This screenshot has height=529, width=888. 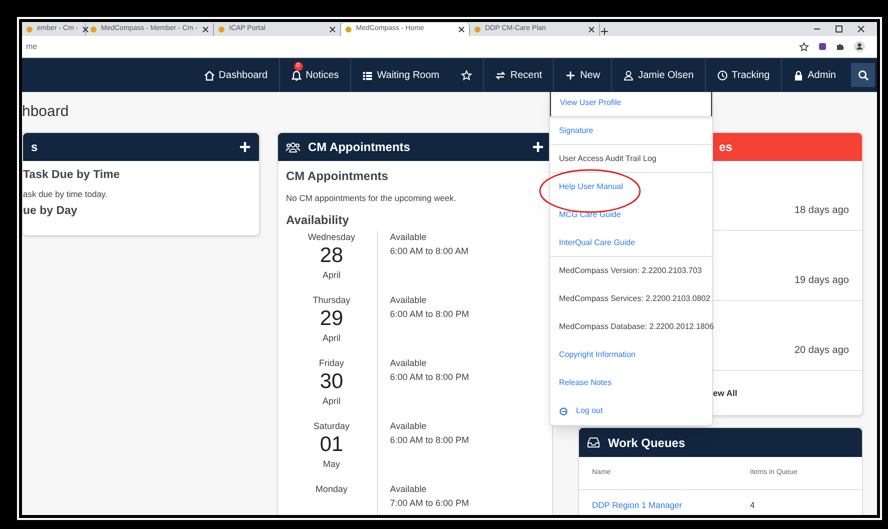 I want to click on address-bar-text: me, so click(x=32, y=46).